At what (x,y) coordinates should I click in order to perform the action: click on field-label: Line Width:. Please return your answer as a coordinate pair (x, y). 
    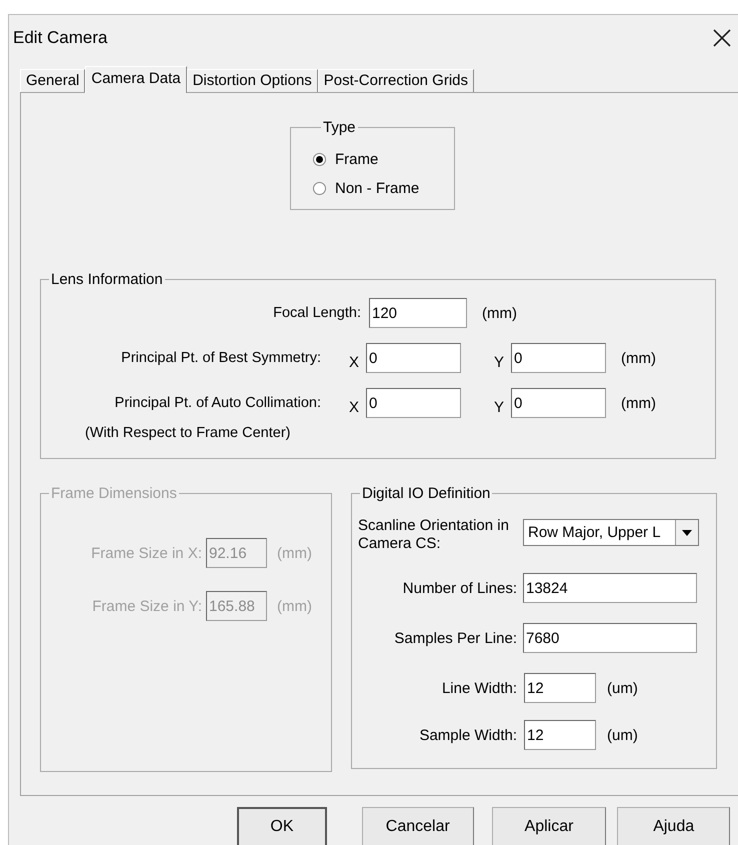
    Looking at the image, I should click on (478, 688).